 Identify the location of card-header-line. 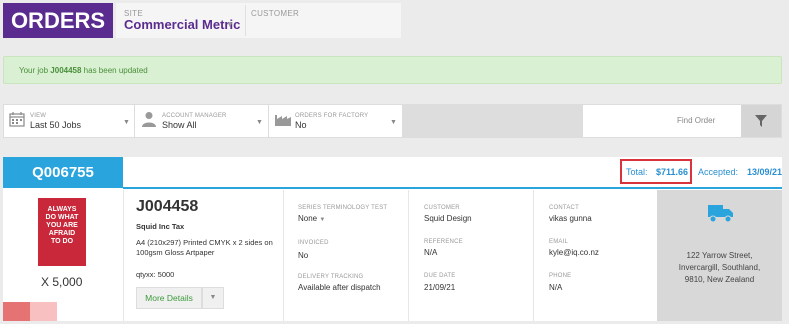
(452, 188).